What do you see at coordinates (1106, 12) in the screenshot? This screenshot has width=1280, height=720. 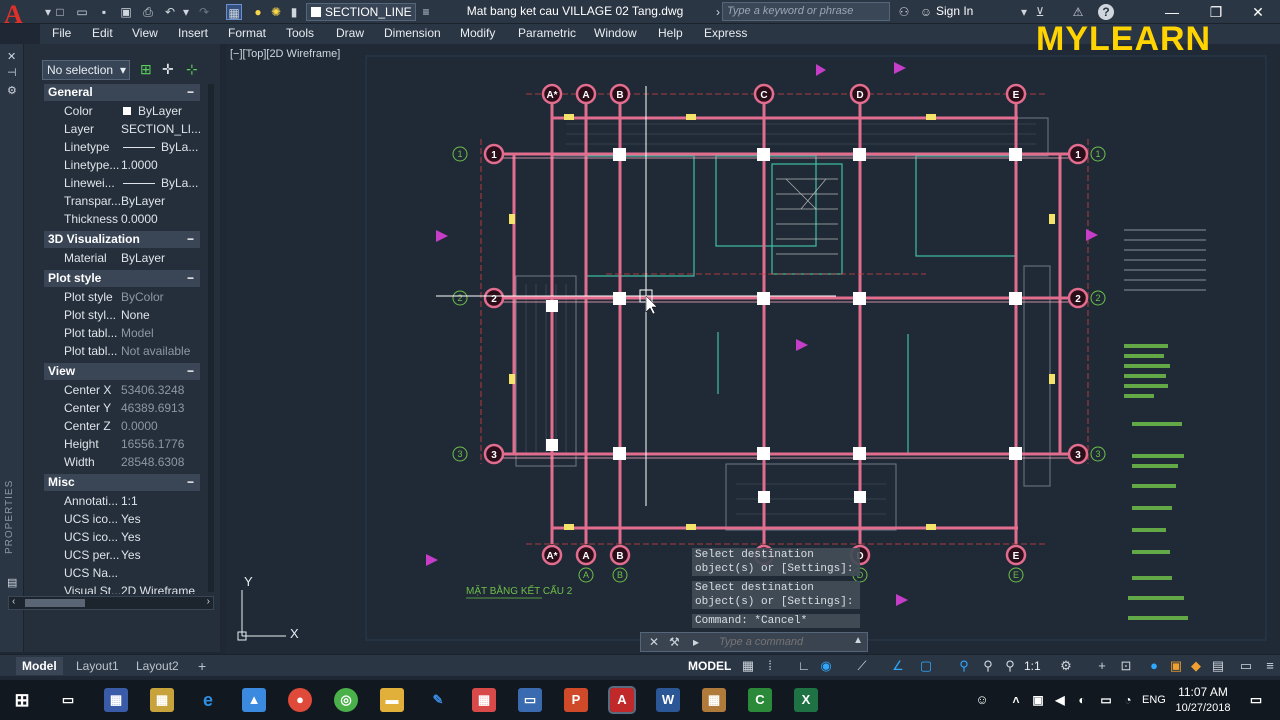 I see `help-icon: ?` at bounding box center [1106, 12].